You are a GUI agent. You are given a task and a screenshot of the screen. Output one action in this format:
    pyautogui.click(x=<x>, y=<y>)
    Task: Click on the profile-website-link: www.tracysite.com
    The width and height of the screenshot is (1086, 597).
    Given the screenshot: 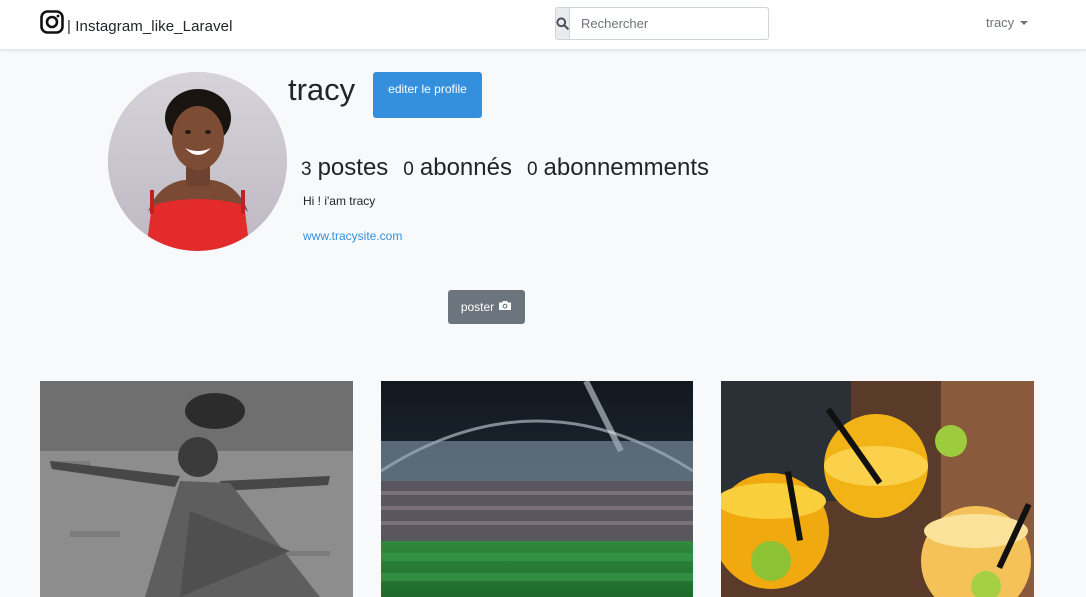 What is the action you would take?
    pyautogui.click(x=352, y=236)
    